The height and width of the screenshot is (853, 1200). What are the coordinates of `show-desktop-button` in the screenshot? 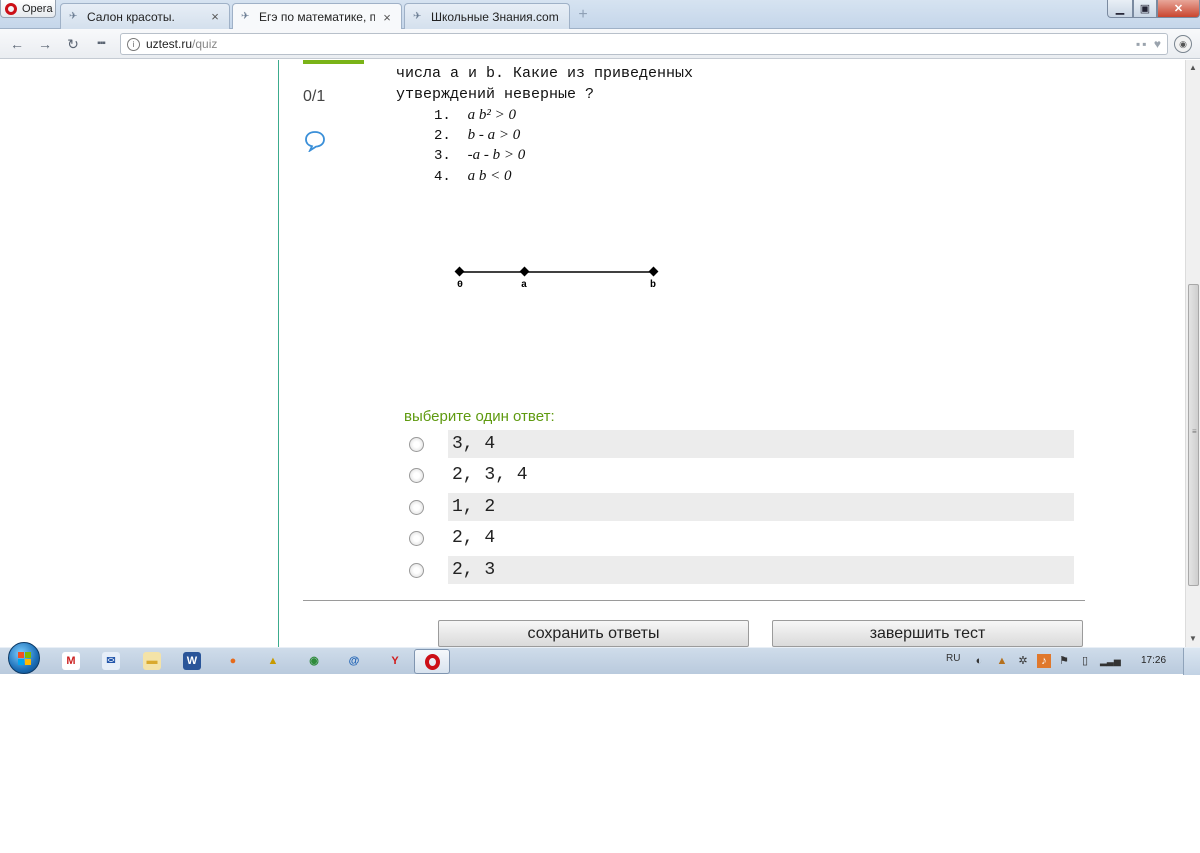 It's located at (1191, 661).